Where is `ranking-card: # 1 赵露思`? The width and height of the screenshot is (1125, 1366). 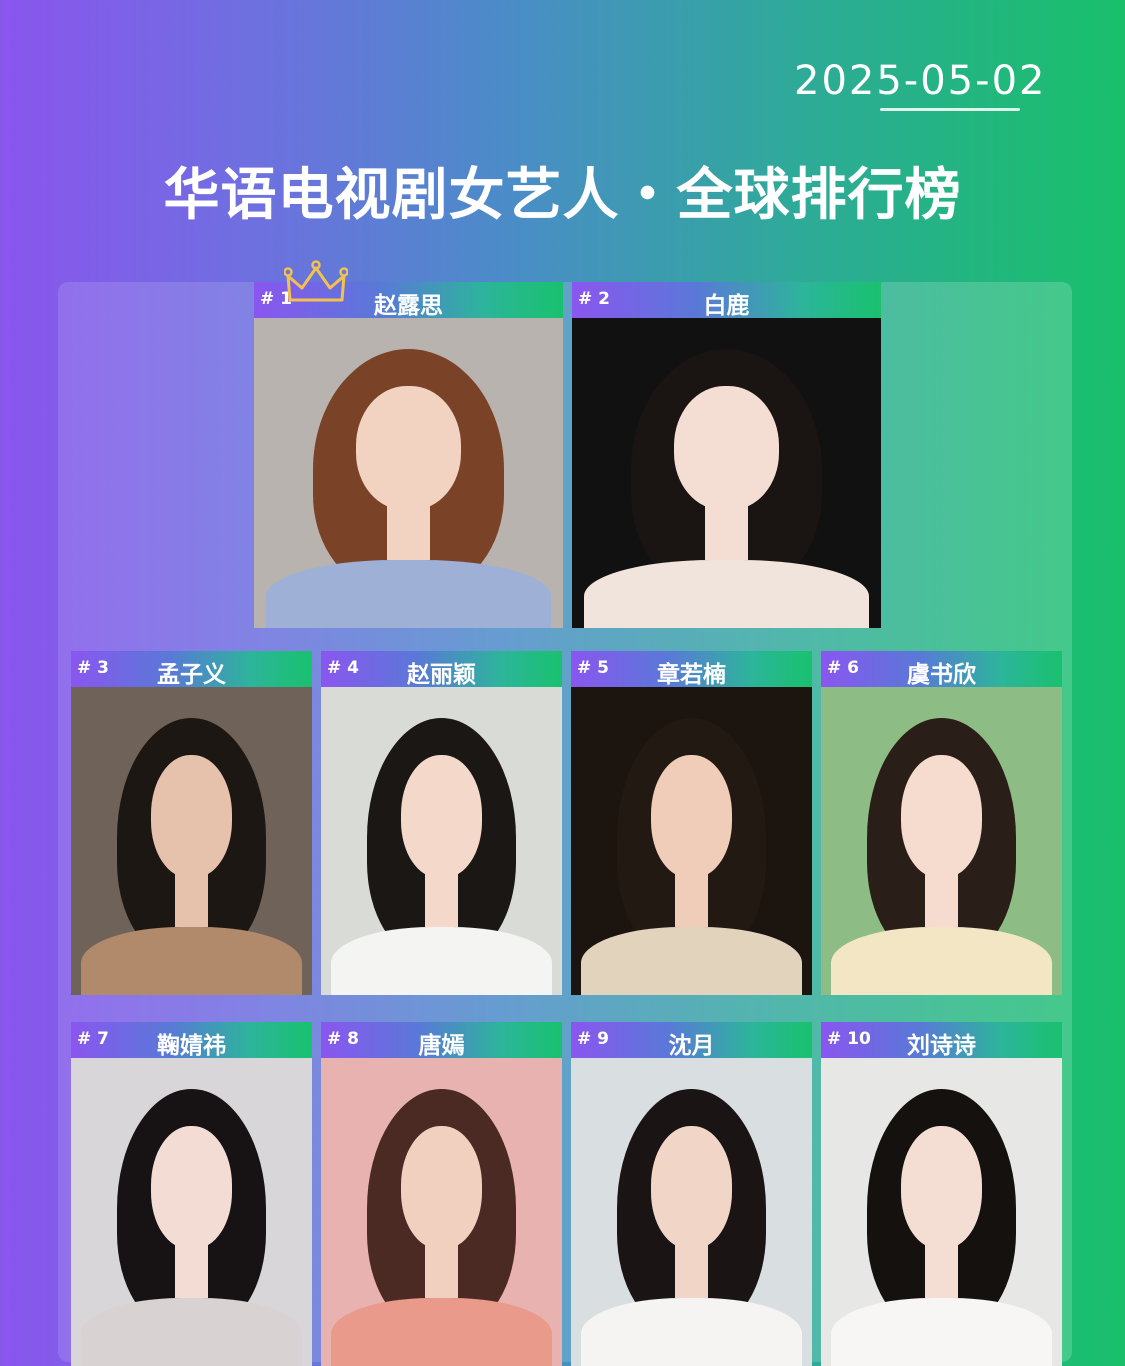 ranking-card: # 1 赵露思 is located at coordinates (408, 444).